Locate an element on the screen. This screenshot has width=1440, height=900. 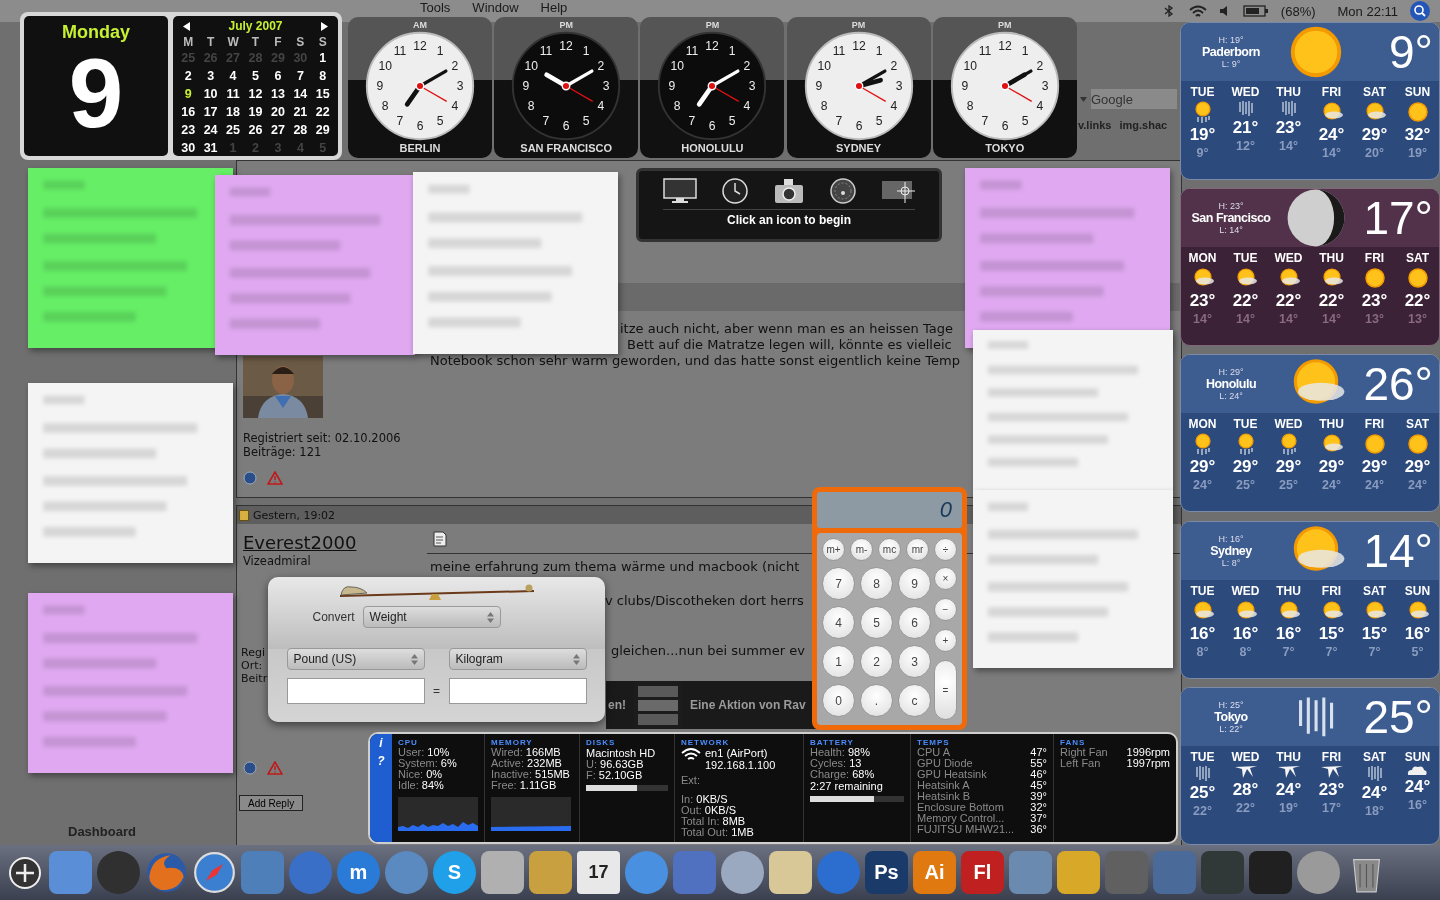
from-unit-dropdown: Pound (US) is located at coordinates (355, 659).